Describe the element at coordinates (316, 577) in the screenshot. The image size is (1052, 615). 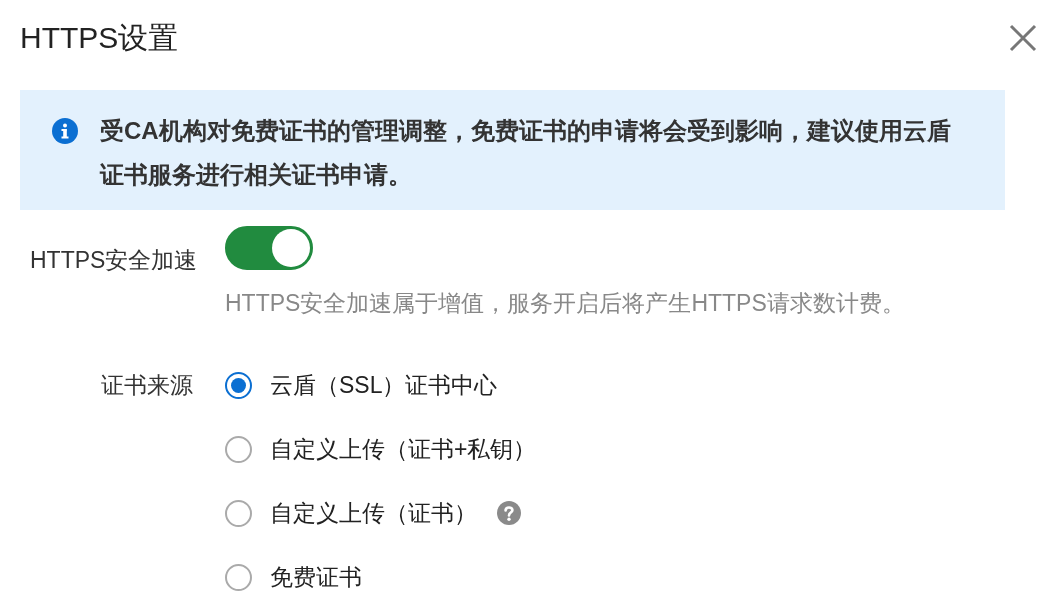
I see `option-label: 免费证书` at that location.